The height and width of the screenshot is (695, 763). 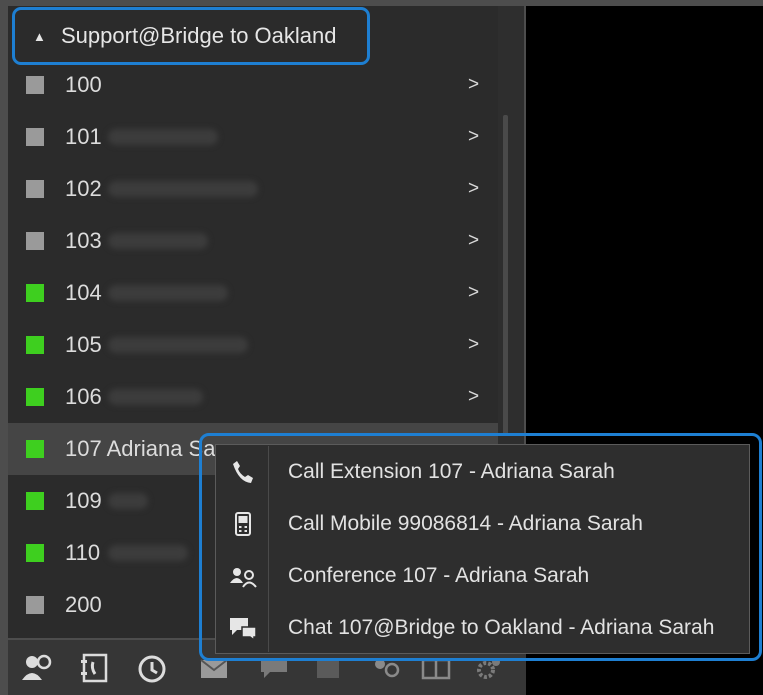 I want to click on extension-row: 106 >, so click(x=253, y=397).